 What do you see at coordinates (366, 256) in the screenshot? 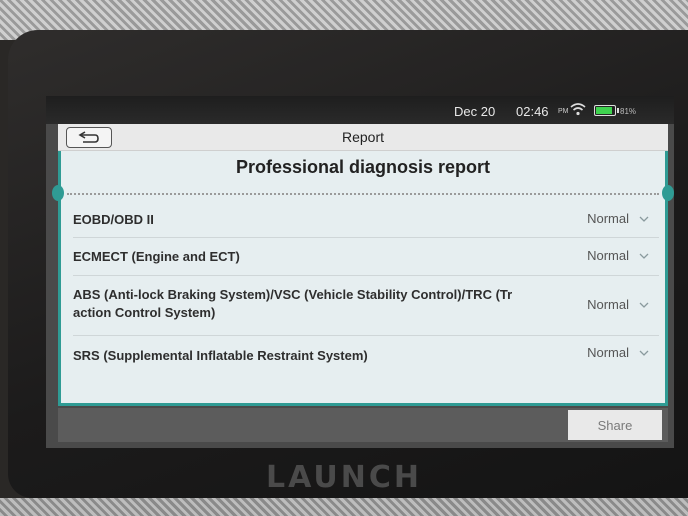
I see `report-row: ECMECT (Engine and ECT) Normal` at bounding box center [366, 256].